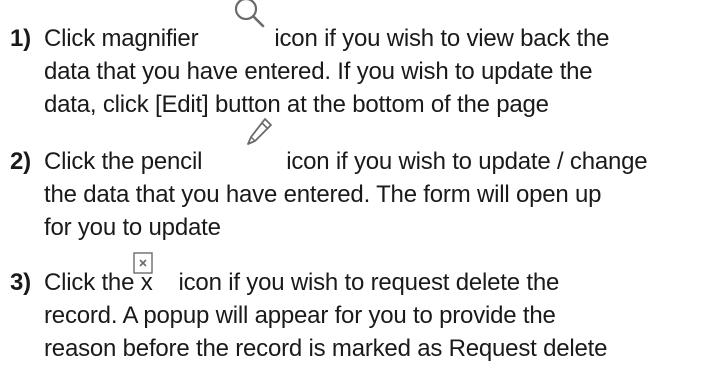  Describe the element at coordinates (123, 161) in the screenshot. I see `step-text: Click the pencil` at that location.